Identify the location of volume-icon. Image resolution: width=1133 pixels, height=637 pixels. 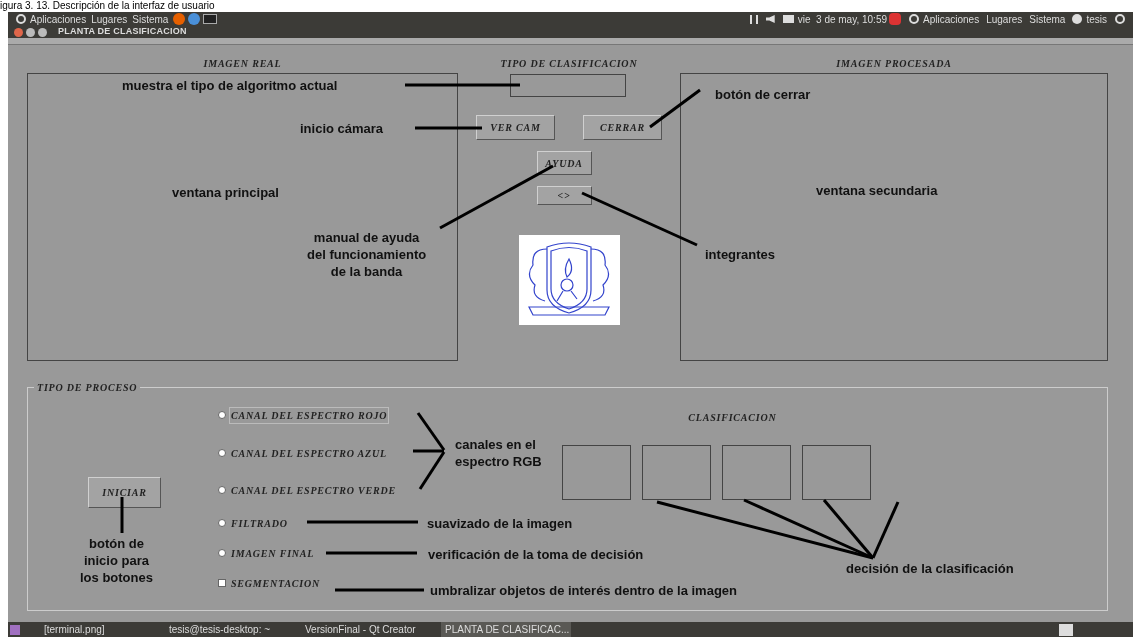
(770, 19).